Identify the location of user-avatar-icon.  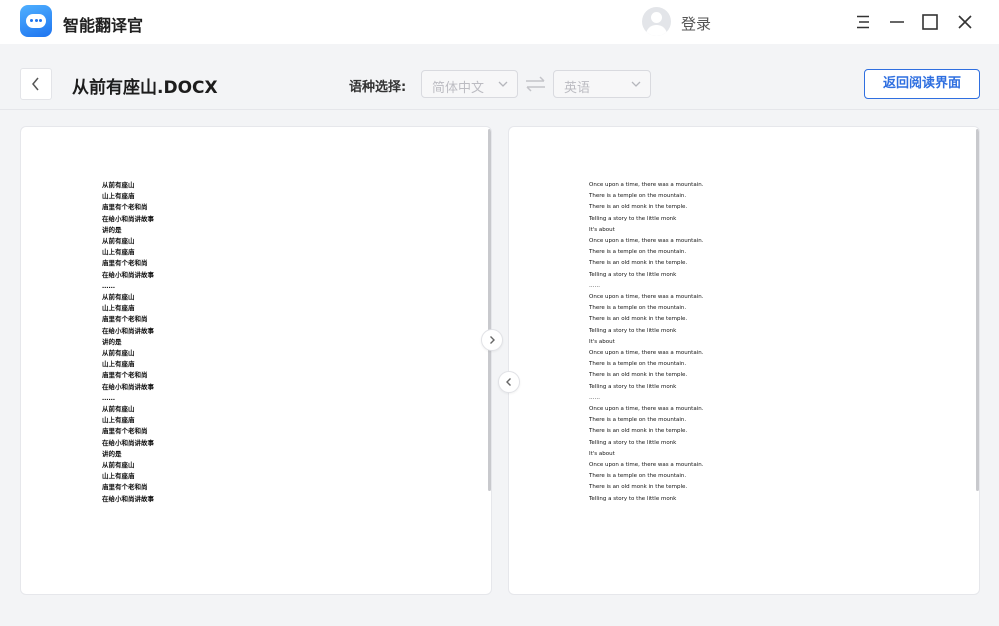
(656, 21).